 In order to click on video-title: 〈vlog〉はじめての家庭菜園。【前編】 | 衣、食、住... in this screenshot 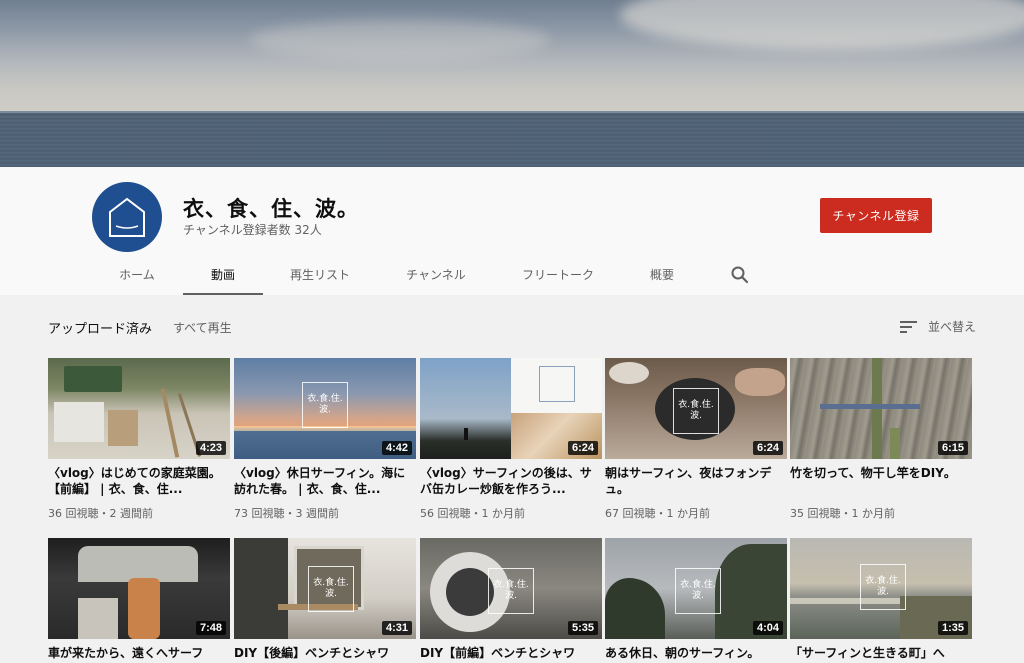, I will do `click(139, 481)`.